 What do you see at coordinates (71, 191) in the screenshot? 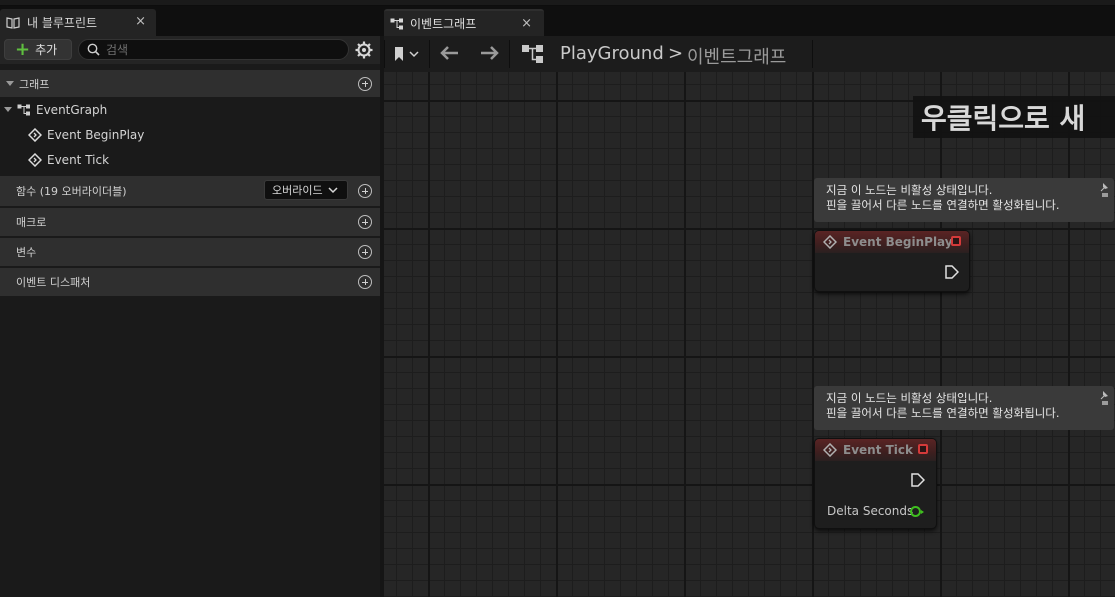
I see `section-functions-label: 함수 (19 오버라이더블)` at bounding box center [71, 191].